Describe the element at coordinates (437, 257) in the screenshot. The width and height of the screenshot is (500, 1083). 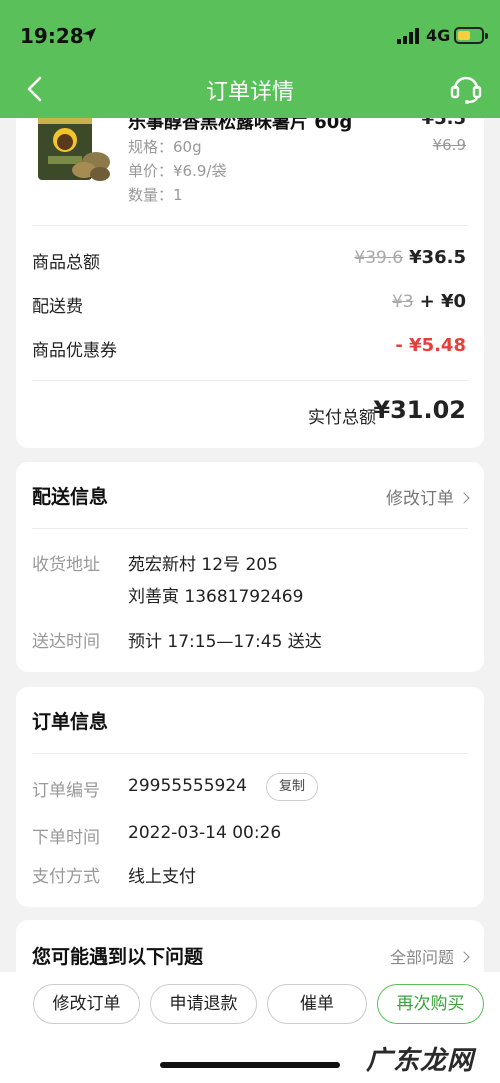
I see `goods-total: ¥36.5` at that location.